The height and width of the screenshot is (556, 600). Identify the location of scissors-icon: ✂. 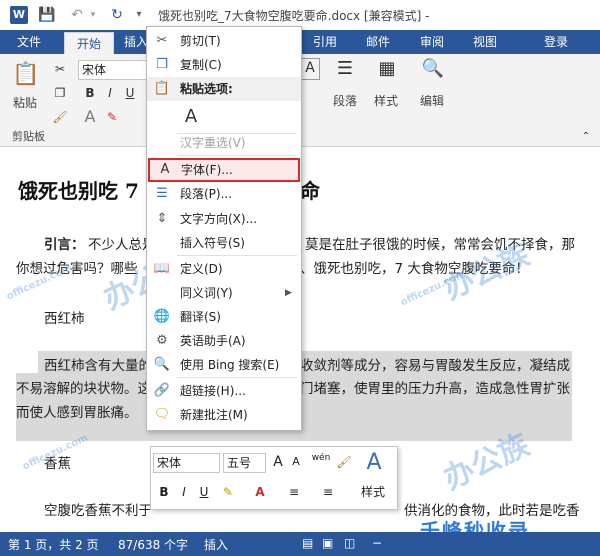
(162, 40).